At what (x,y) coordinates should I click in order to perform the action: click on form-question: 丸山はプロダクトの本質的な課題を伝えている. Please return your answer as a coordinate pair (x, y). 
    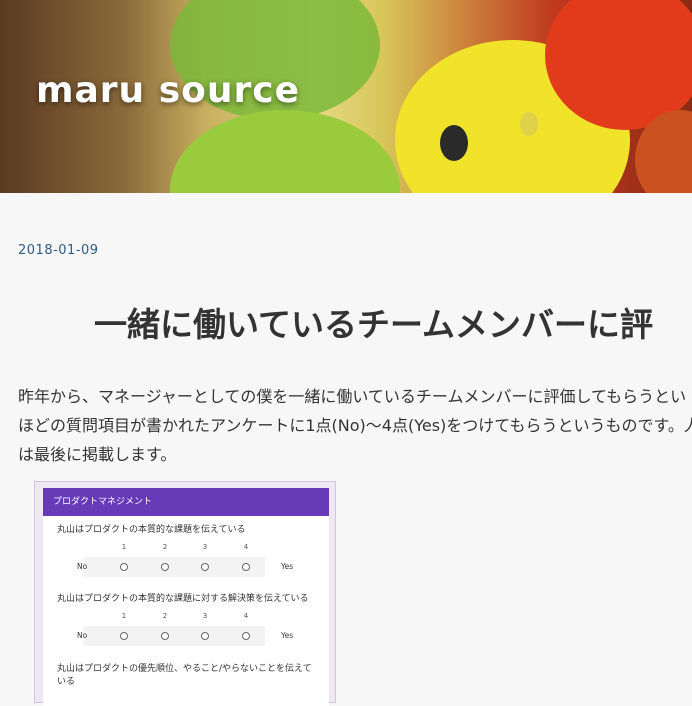
    Looking at the image, I should click on (151, 530).